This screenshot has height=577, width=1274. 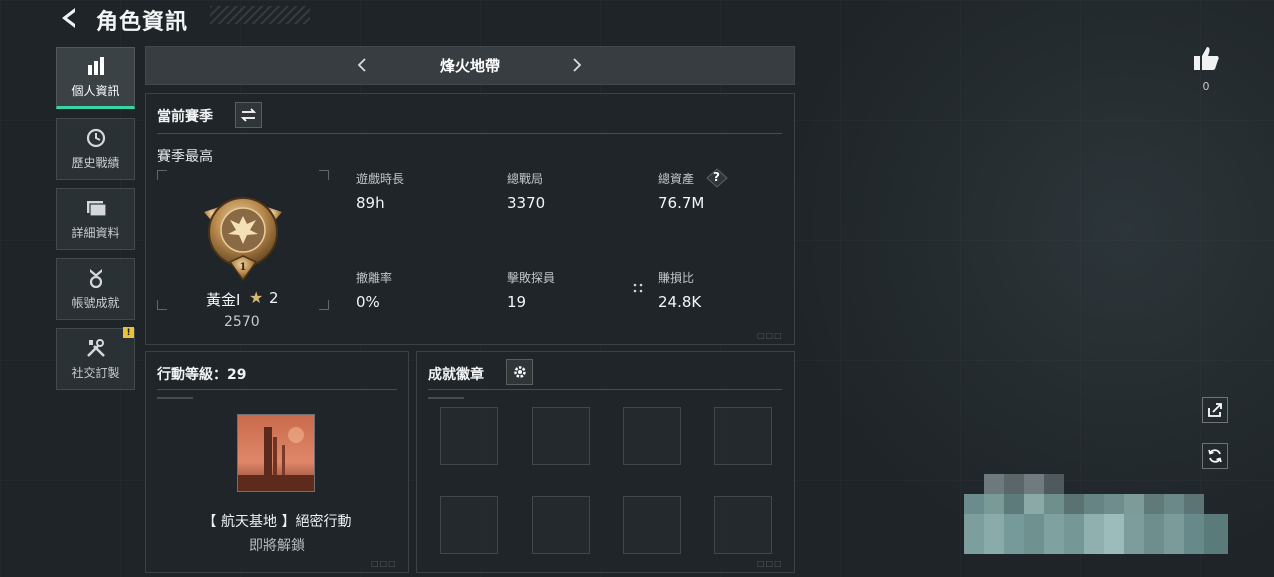 What do you see at coordinates (69, 18) in the screenshot?
I see `back-arrow-icon` at bounding box center [69, 18].